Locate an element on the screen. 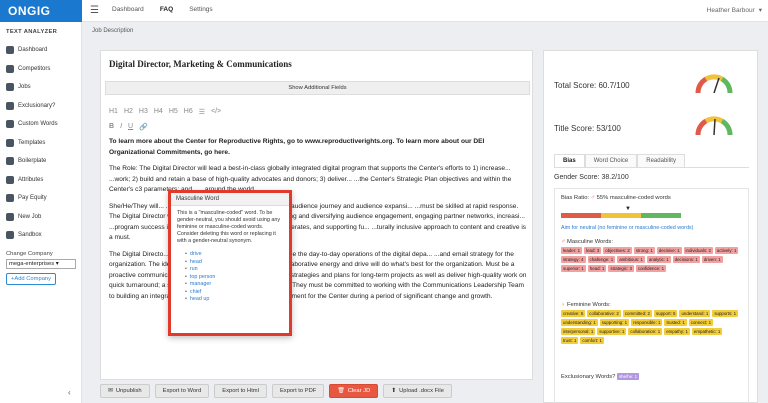  sidebar-item-templates: Templates is located at coordinates (40, 143).